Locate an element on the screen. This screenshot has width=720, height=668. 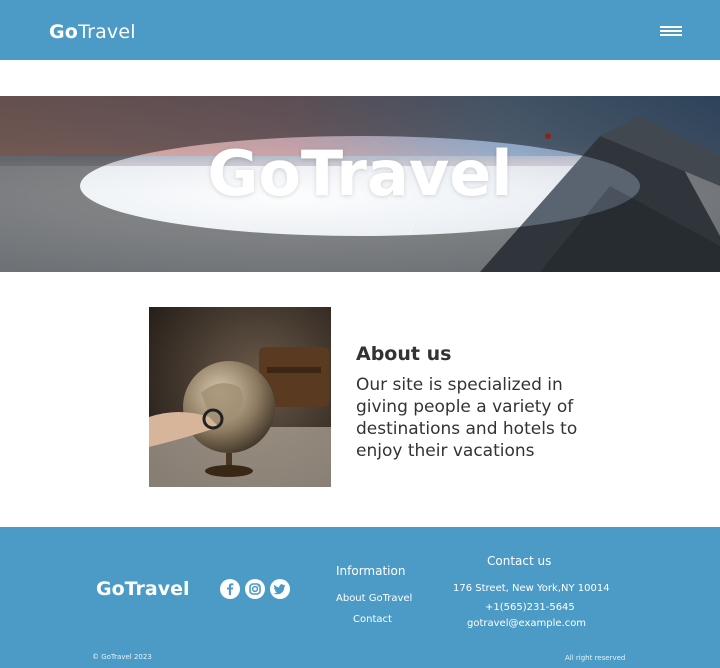
information-heading: Information is located at coordinates (371, 571).